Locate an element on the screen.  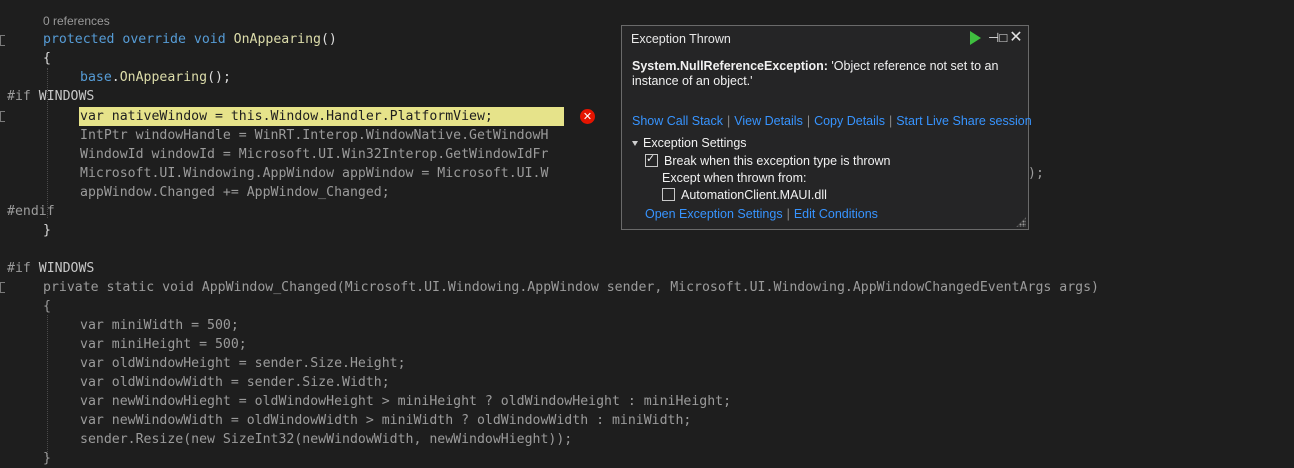
continue-play-icon is located at coordinates (975, 38).